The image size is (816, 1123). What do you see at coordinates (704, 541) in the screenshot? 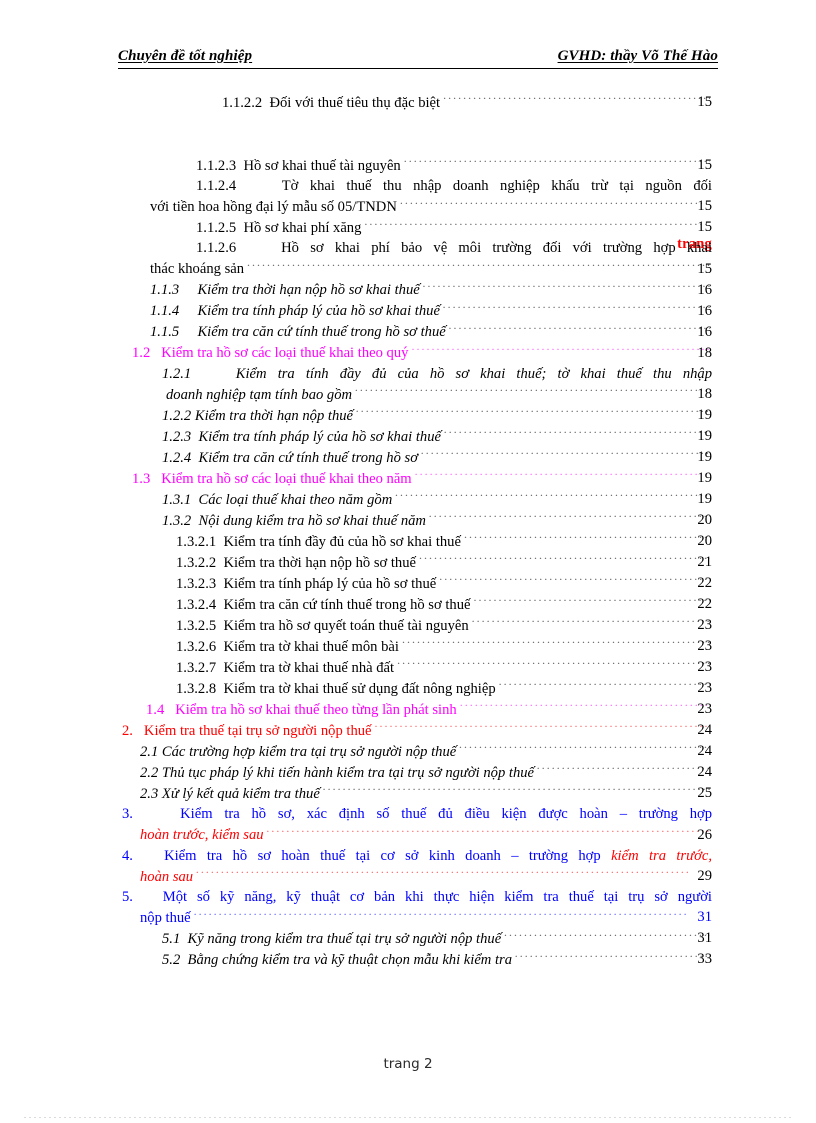
I see `toc-entry-page: 20` at bounding box center [704, 541].